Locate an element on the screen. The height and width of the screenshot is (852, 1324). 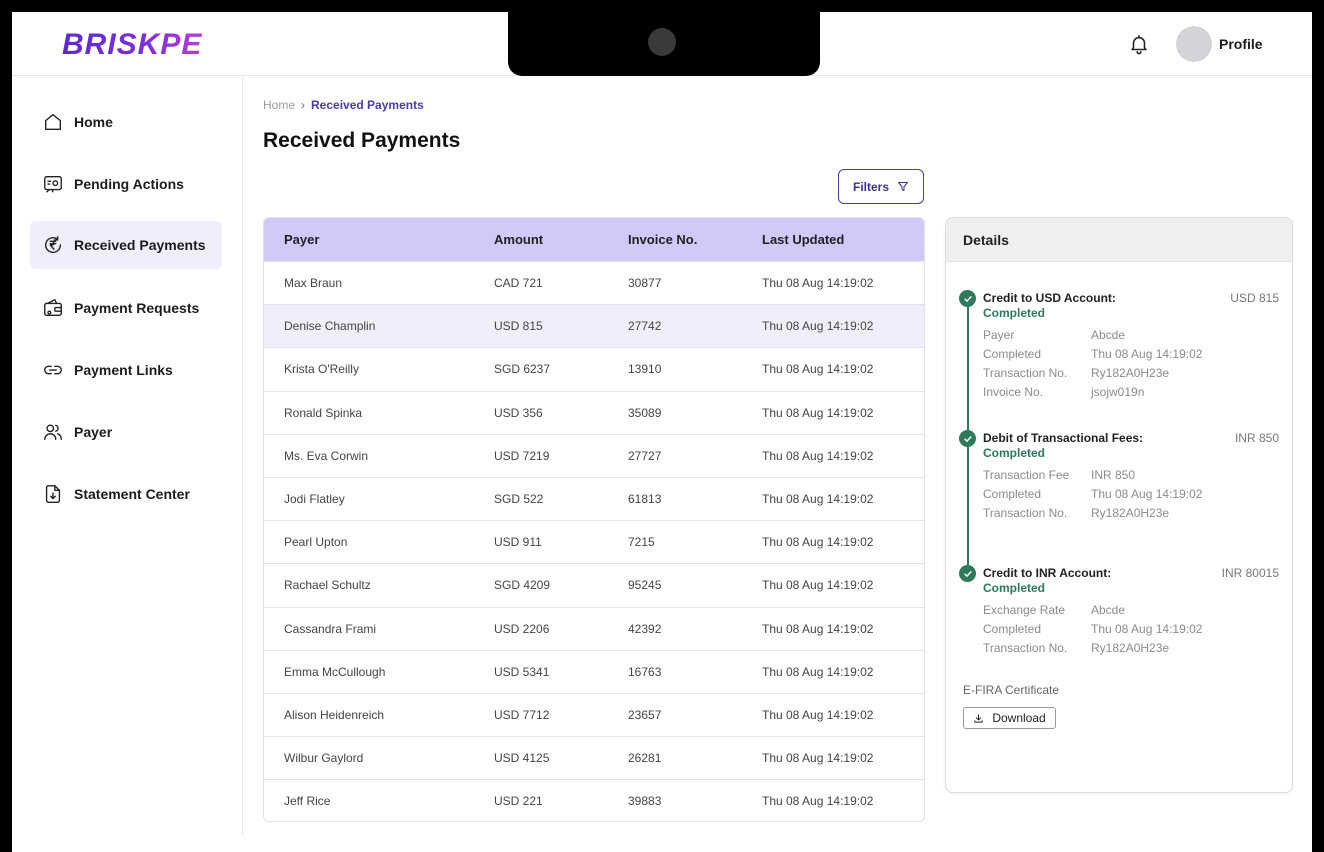
column-header-invoice: Invoice No. is located at coordinates (695, 239).